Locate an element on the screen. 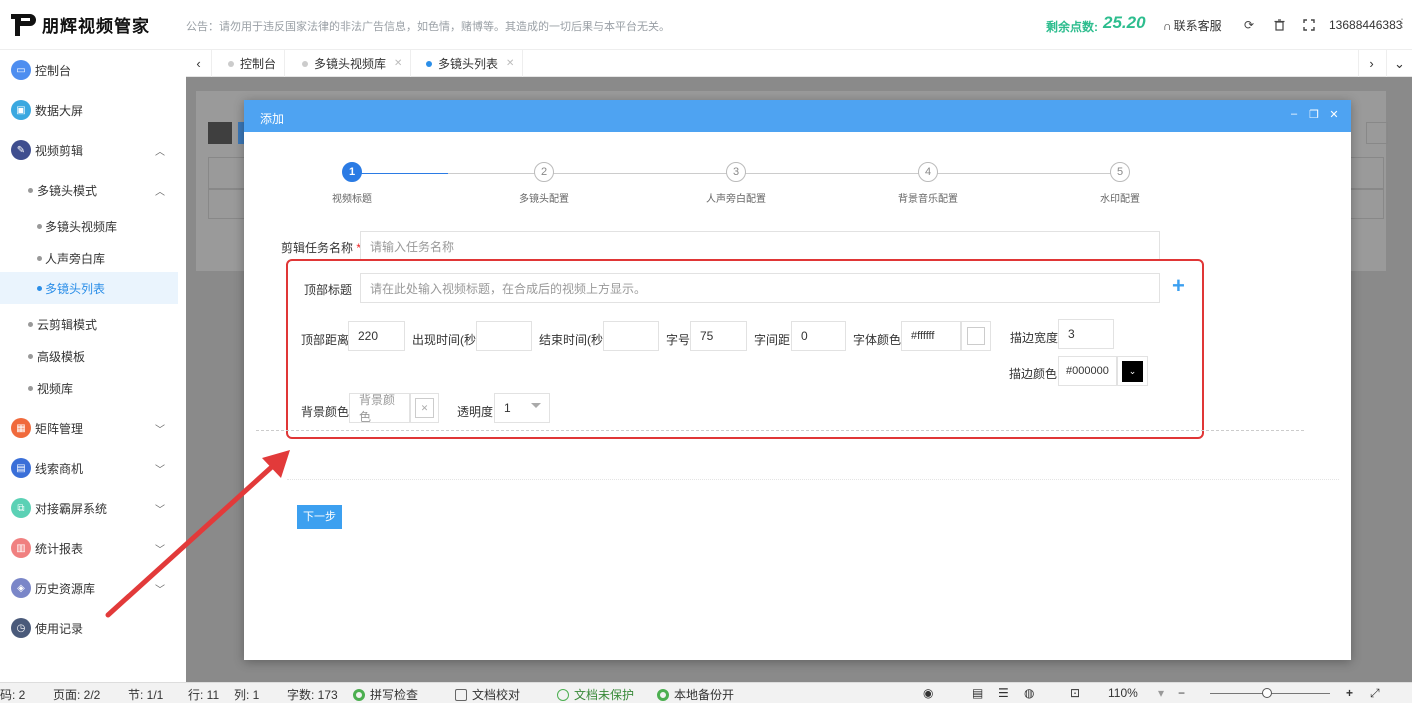 The height and width of the screenshot is (703, 1412). headset-icon: ∩ is located at coordinates (1167, 25).